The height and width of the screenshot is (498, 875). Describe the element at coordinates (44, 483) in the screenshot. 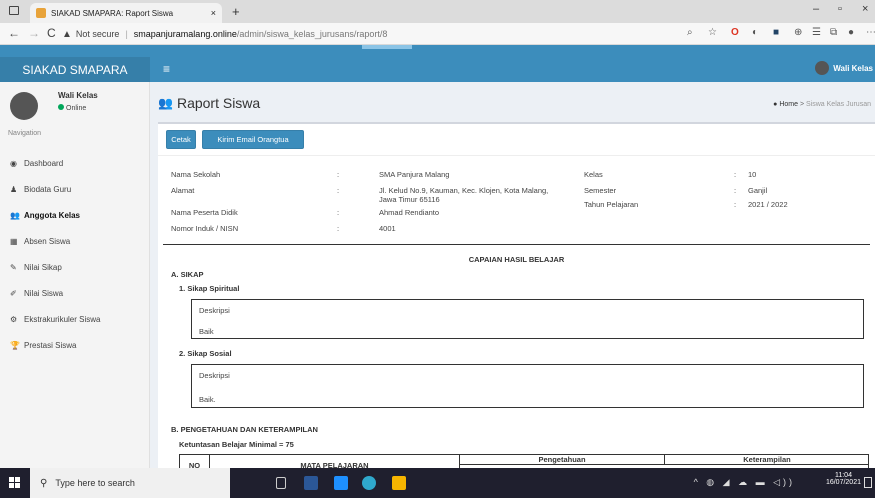

I see `search-icon: ⚲` at that location.